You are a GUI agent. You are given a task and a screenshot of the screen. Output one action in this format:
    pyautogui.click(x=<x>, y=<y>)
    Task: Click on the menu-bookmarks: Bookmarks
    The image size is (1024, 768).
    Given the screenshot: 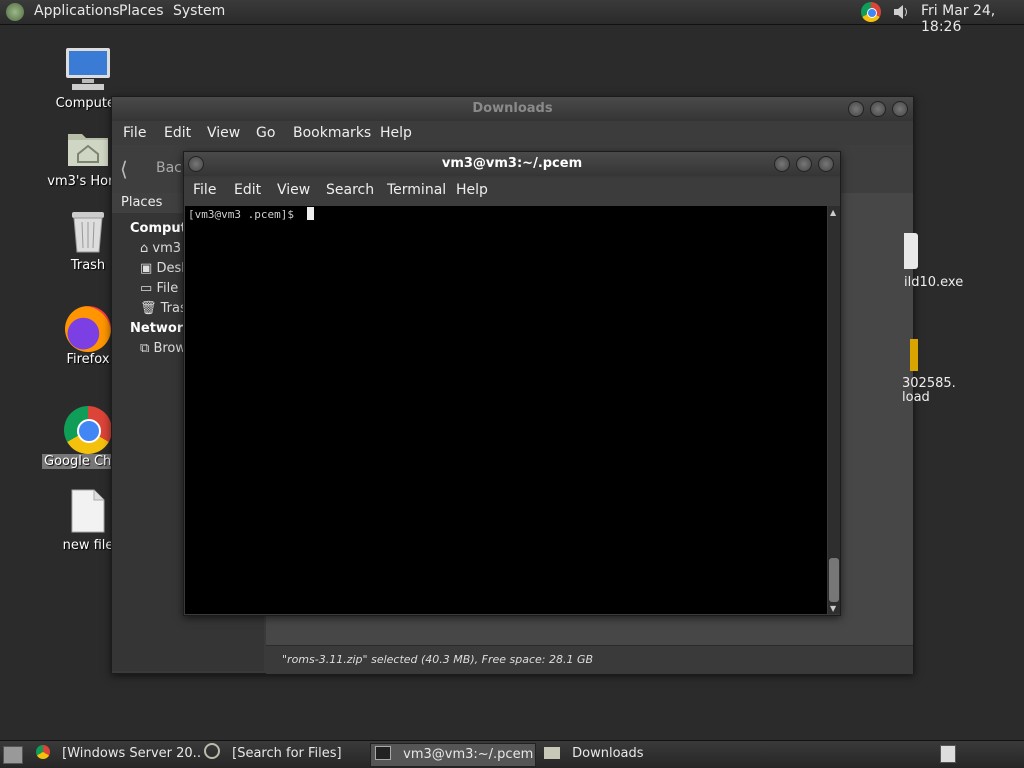 What is the action you would take?
    pyautogui.click(x=332, y=133)
    